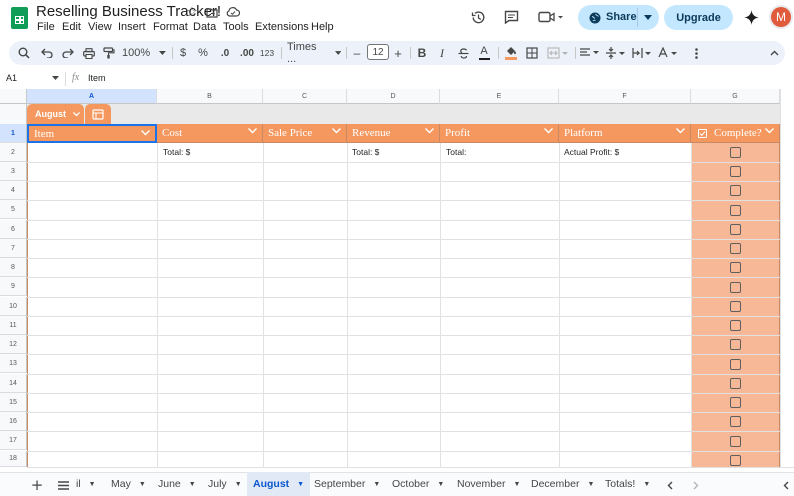 The image size is (794, 496). Describe the element at coordinates (422, 53) in the screenshot. I see `bold-button: B` at that location.